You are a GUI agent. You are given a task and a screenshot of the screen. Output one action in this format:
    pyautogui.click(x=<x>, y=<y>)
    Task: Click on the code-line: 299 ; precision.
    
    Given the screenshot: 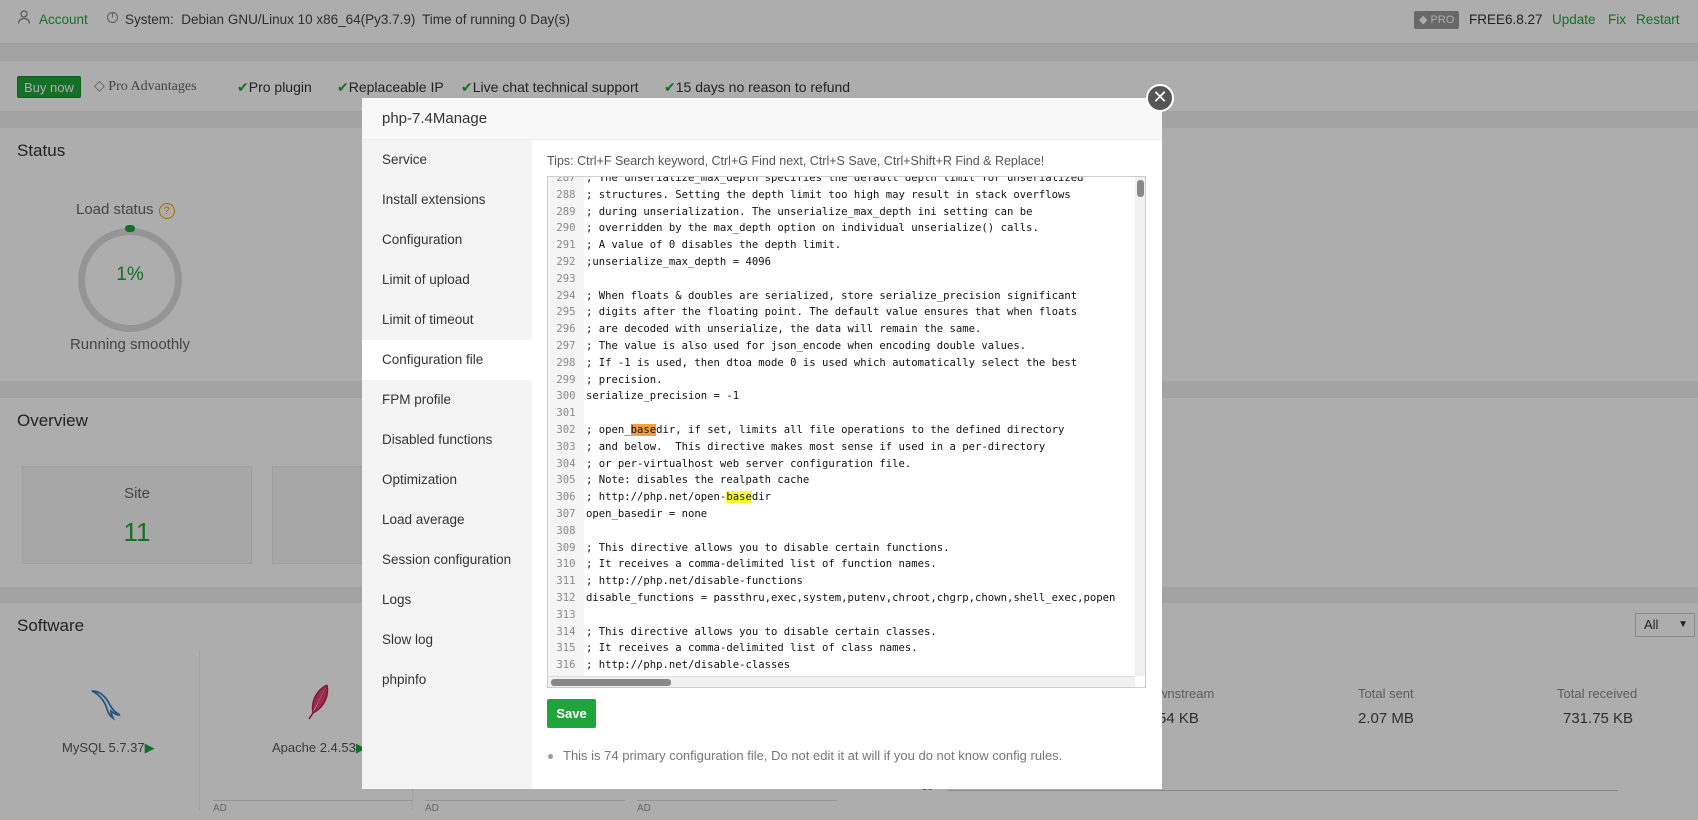 What is the action you would take?
    pyautogui.click(x=843, y=380)
    